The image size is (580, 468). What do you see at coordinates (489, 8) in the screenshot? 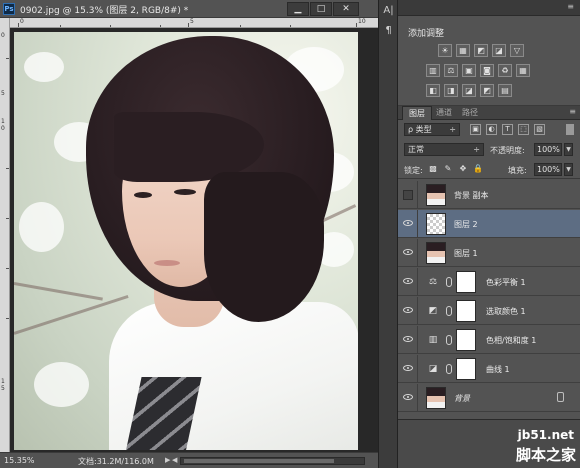
I see `panel-collapse-bar: ≡` at bounding box center [489, 8].